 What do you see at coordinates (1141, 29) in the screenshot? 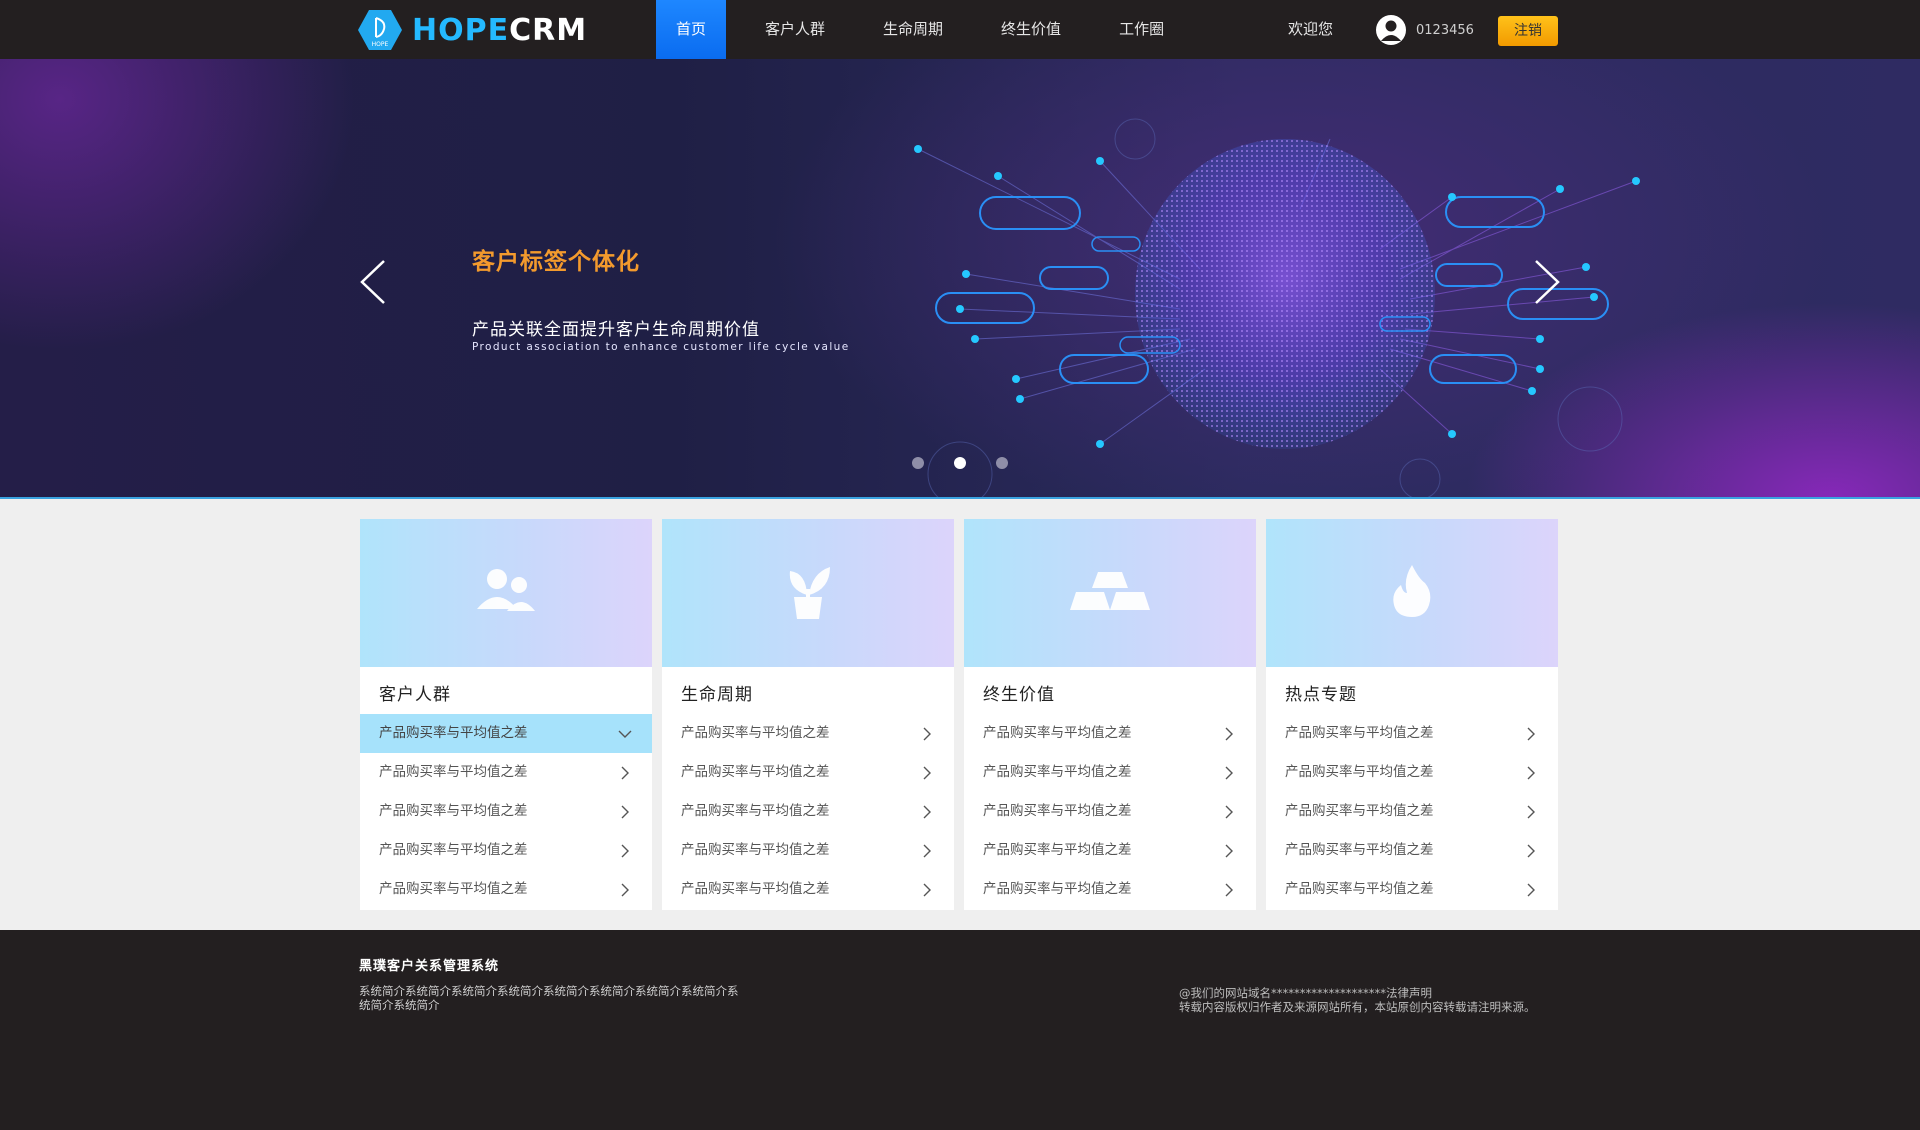
I see `nav-work-circle: 工作圈` at bounding box center [1141, 29].